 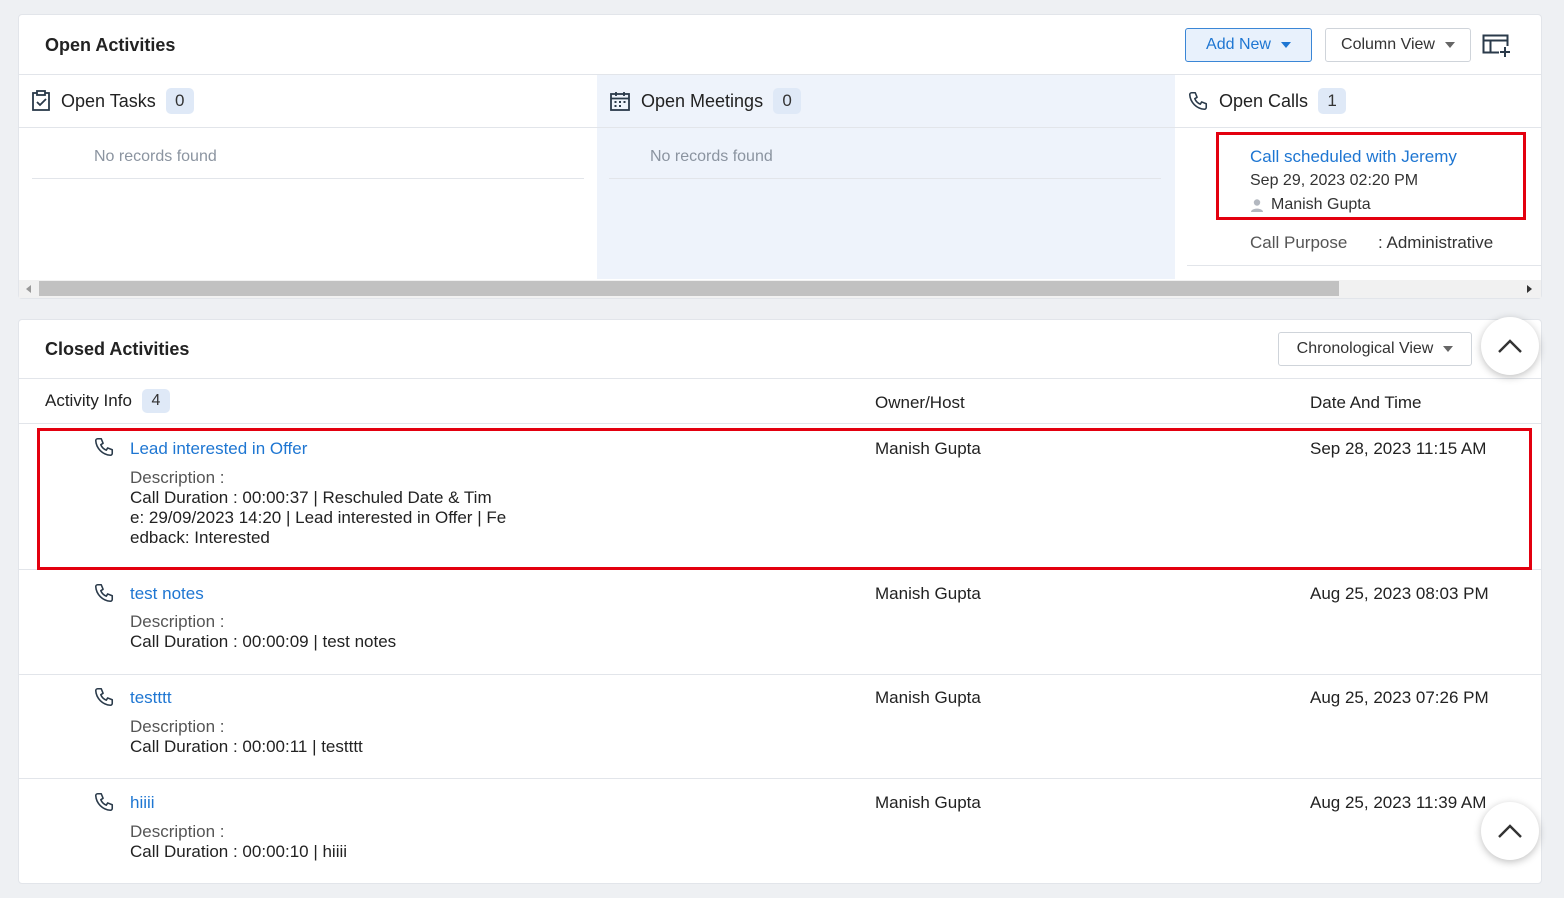 I want to click on open-call-highlight, so click(x=1371, y=176).